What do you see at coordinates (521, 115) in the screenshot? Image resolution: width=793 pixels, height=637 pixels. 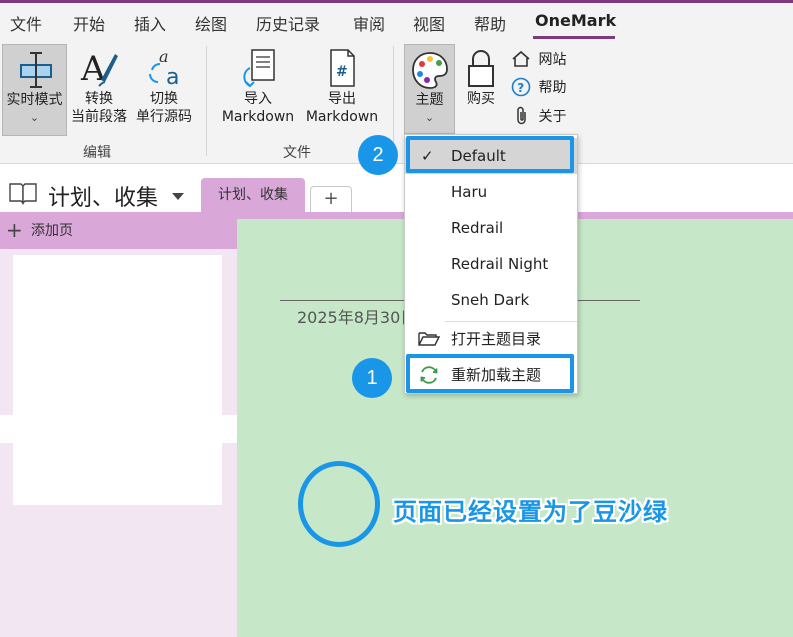 I see `paperclip-icon` at bounding box center [521, 115].